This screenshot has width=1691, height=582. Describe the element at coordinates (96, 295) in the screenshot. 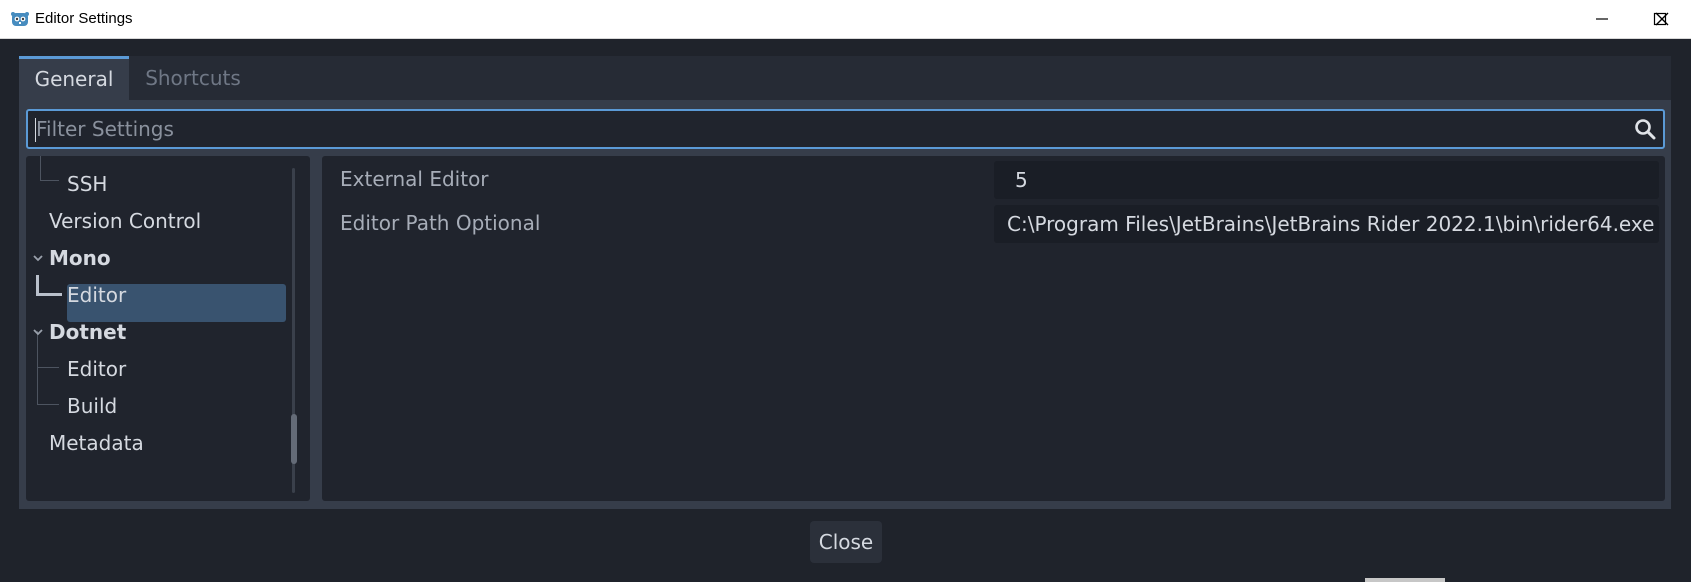

I see `tree-item-mono-editor: Editor` at that location.